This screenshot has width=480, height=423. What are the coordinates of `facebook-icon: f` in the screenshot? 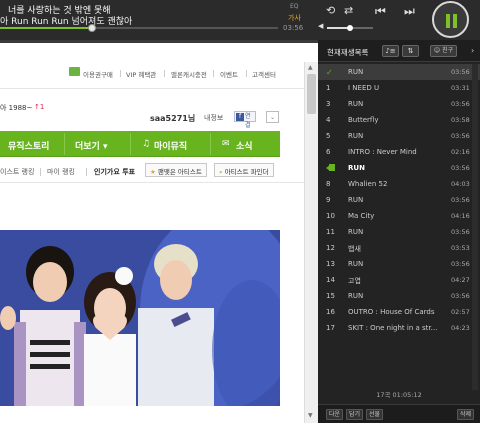 It's located at (240, 117).